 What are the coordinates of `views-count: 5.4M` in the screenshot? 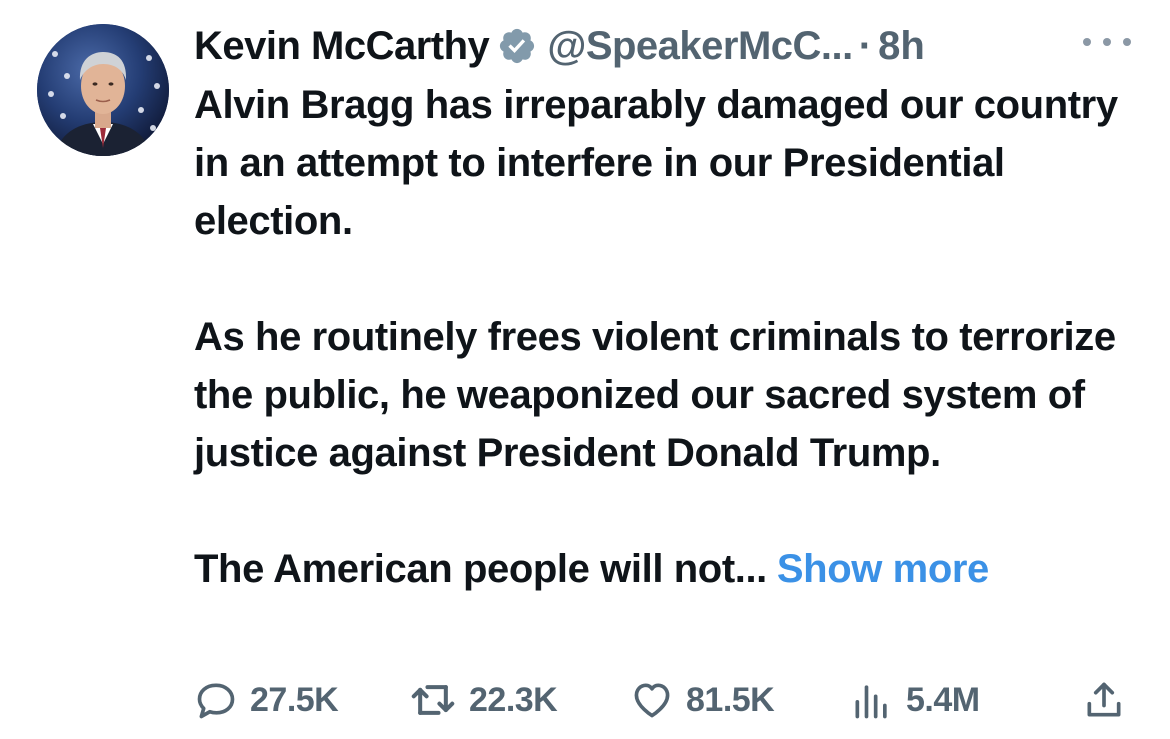 It's located at (943, 699).